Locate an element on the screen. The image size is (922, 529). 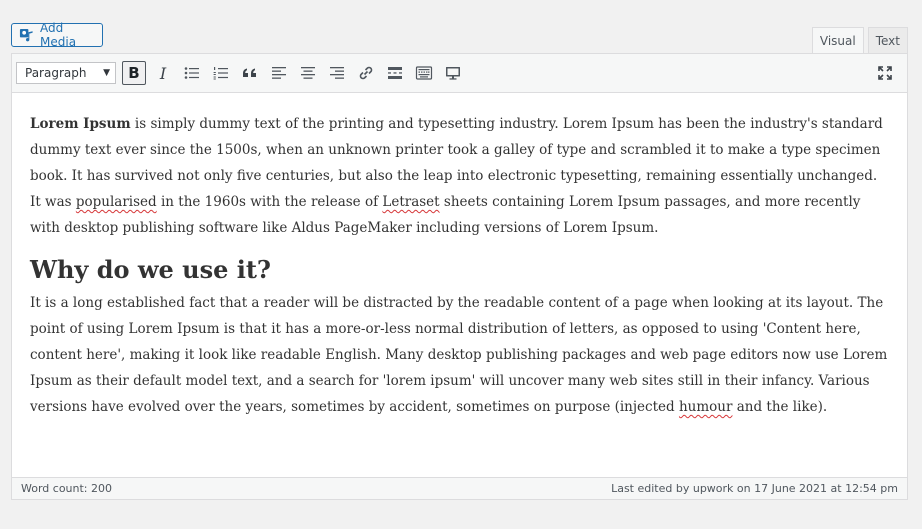
tab-visual: Visual is located at coordinates (837, 40).